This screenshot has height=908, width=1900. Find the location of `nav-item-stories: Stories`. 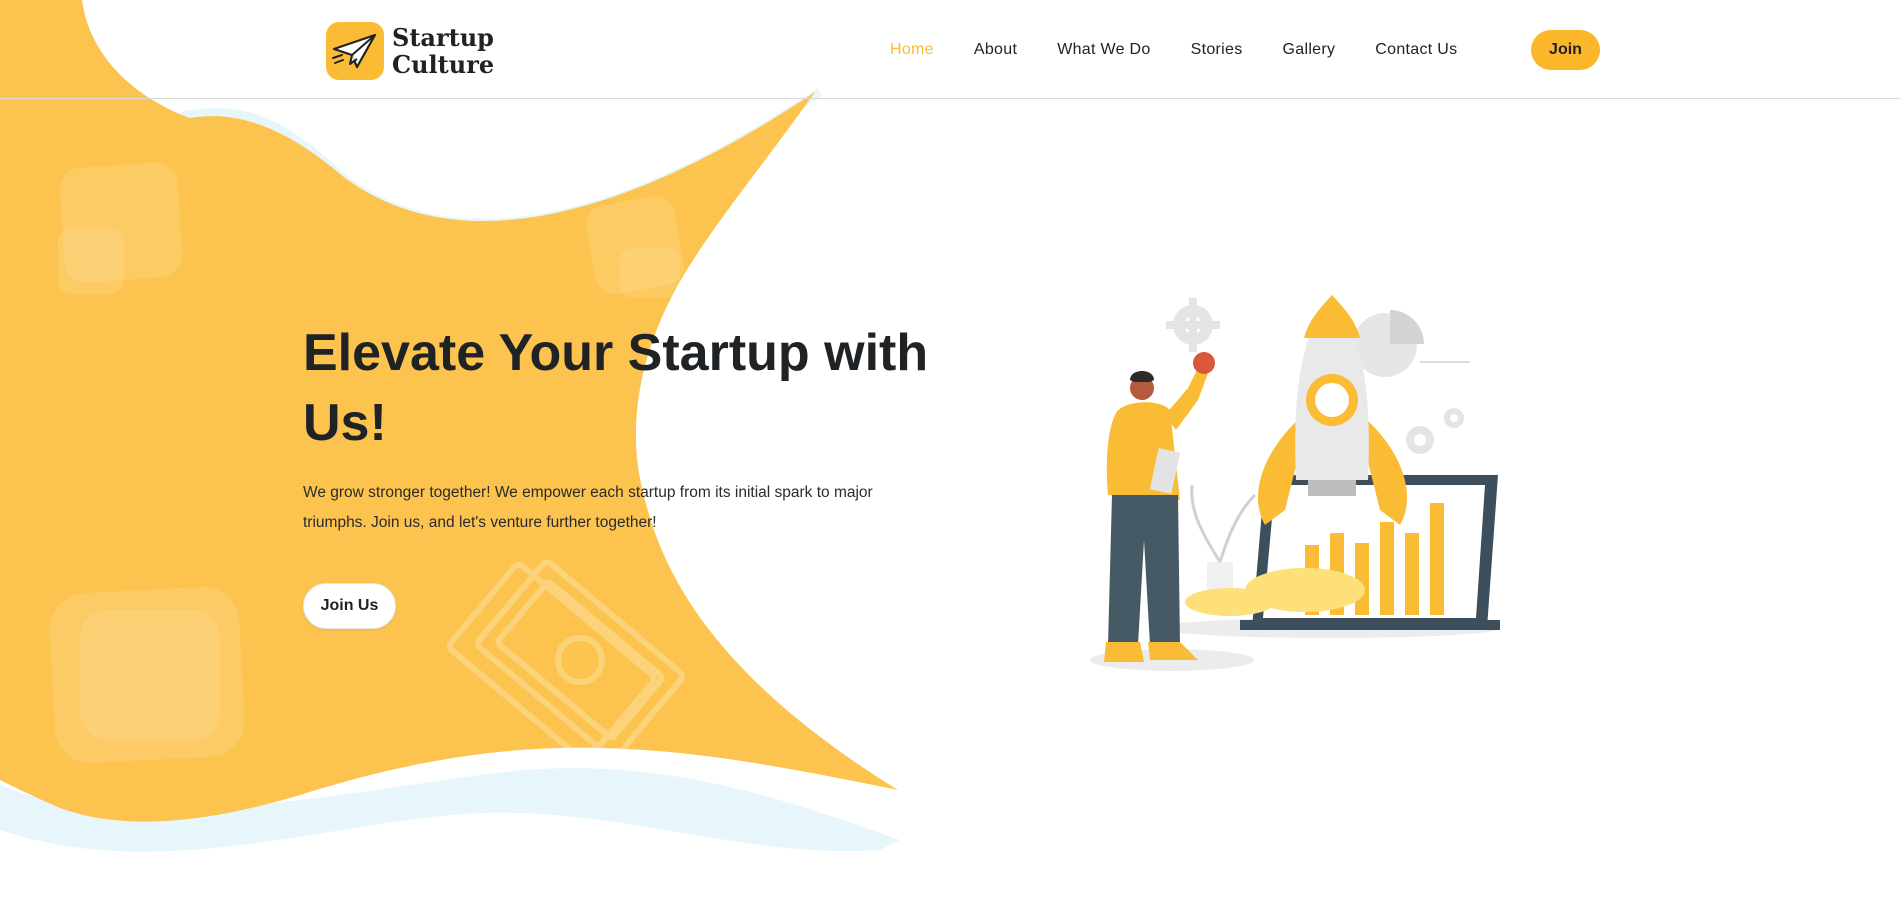

nav-item-stories: Stories is located at coordinates (1217, 50).